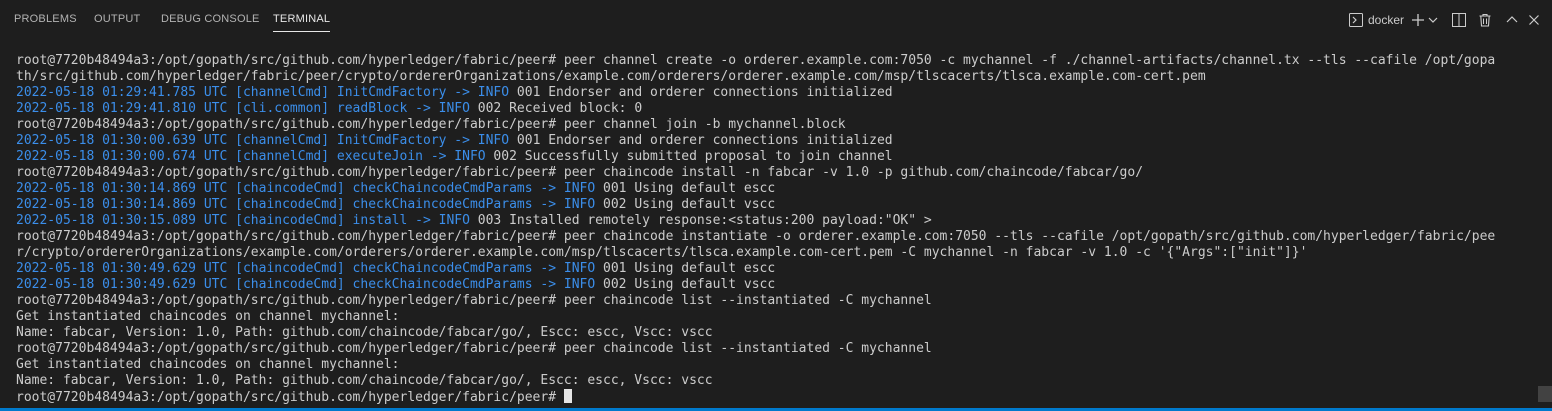 This screenshot has width=1552, height=411. What do you see at coordinates (117, 19) in the screenshot?
I see `tab-output: OUTPUT` at bounding box center [117, 19].